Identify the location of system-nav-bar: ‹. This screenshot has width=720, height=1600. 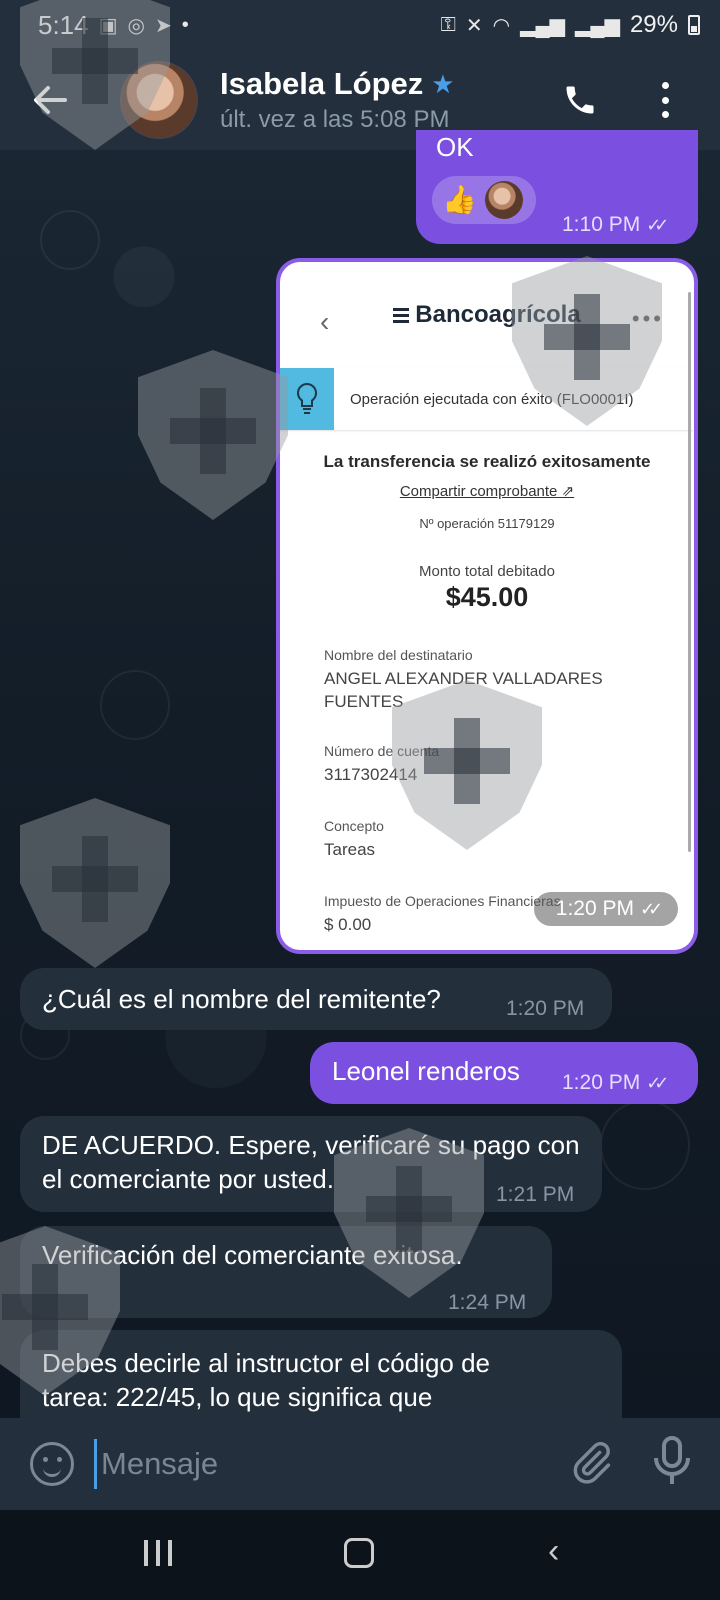
(360, 1555).